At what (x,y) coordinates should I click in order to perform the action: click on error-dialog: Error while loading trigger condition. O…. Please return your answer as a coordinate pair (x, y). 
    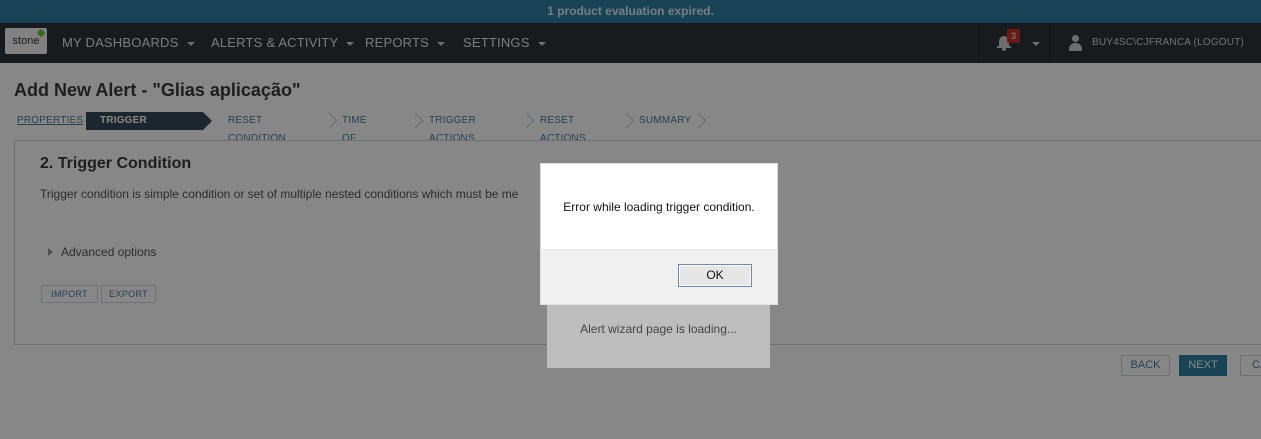
    Looking at the image, I should click on (659, 234).